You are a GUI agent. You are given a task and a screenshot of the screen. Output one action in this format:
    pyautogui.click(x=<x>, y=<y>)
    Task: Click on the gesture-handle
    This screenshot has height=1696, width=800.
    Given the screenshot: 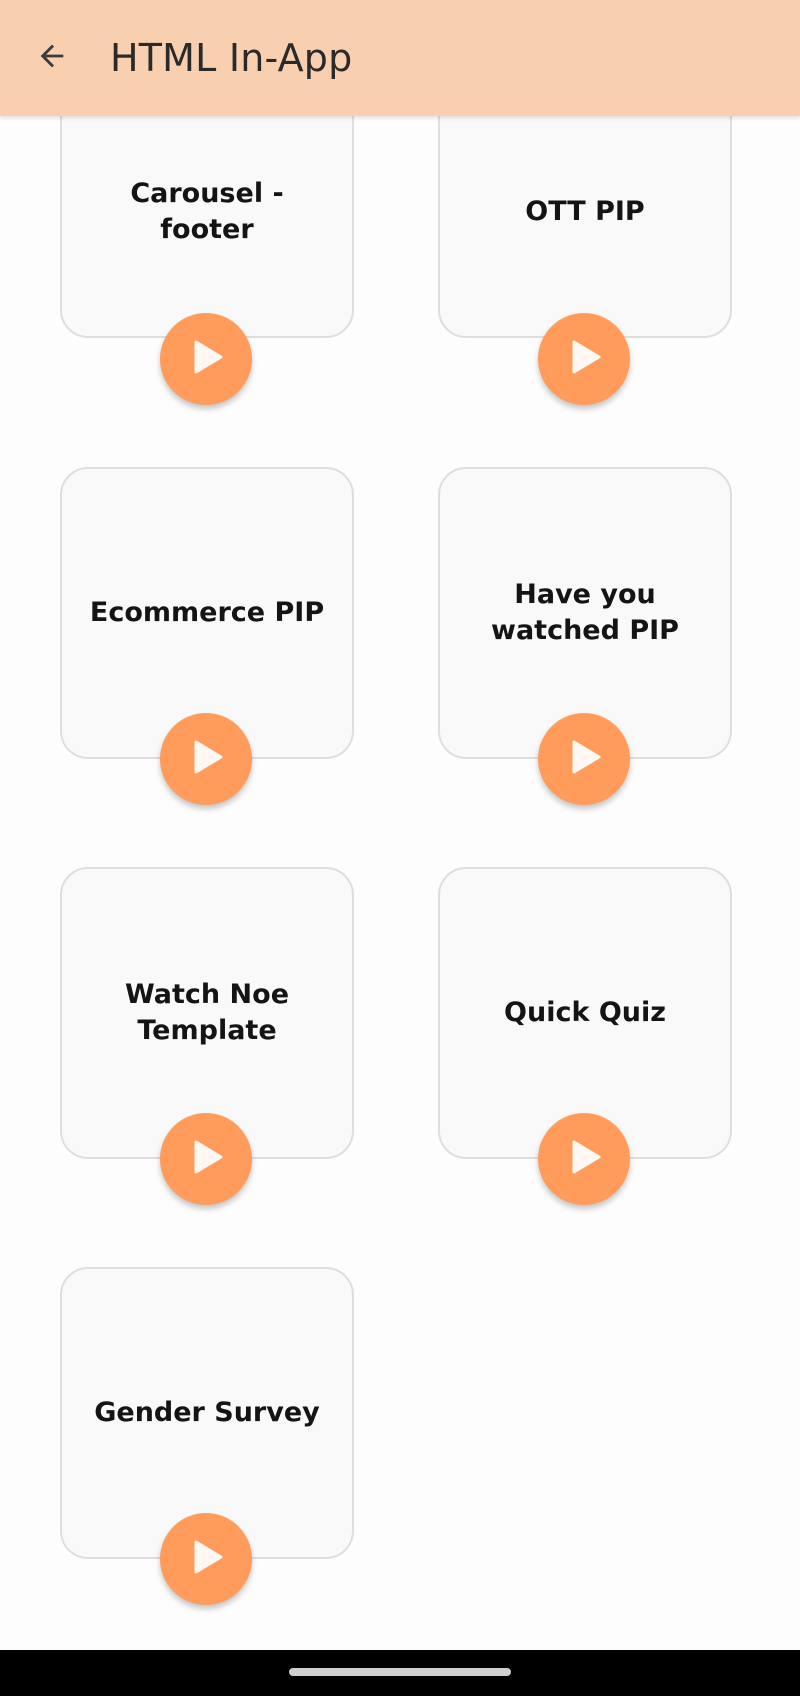 What is the action you would take?
    pyautogui.click(x=400, y=1672)
    